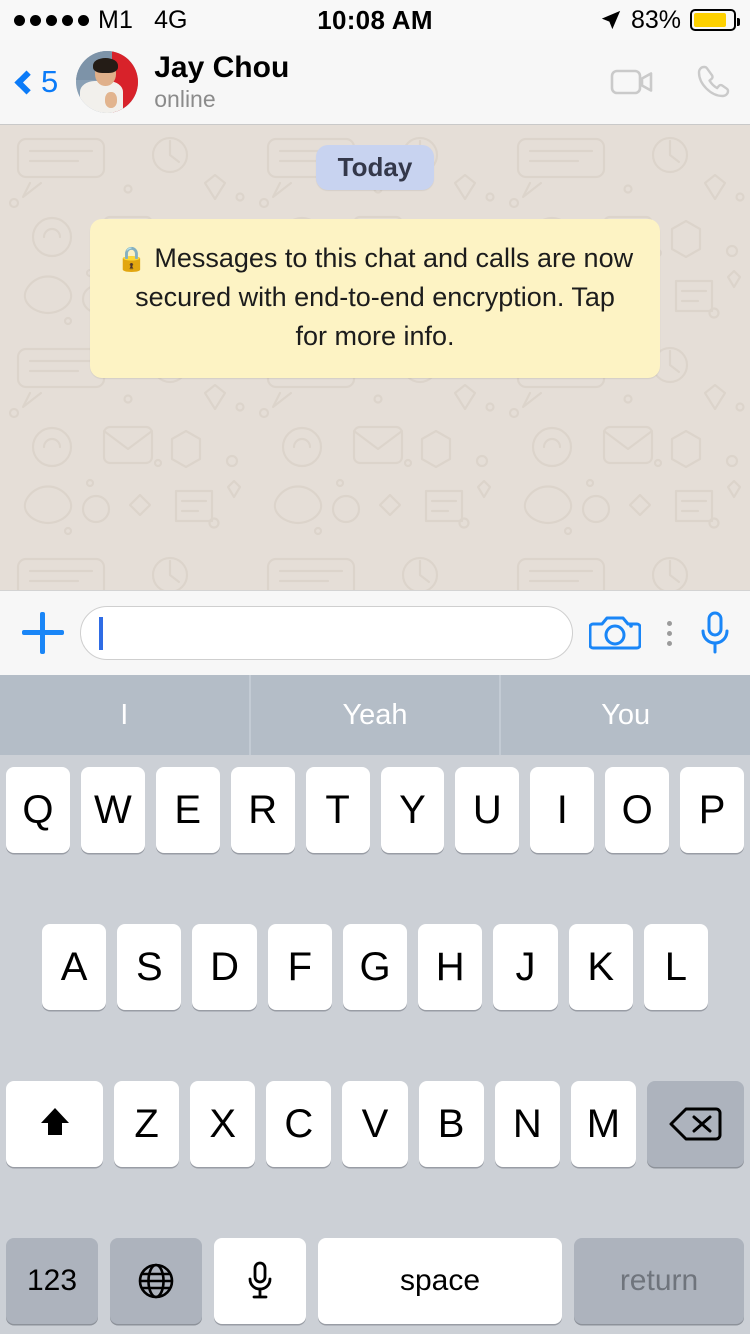  What do you see at coordinates (124, 715) in the screenshot?
I see `suggestion-item: I` at bounding box center [124, 715].